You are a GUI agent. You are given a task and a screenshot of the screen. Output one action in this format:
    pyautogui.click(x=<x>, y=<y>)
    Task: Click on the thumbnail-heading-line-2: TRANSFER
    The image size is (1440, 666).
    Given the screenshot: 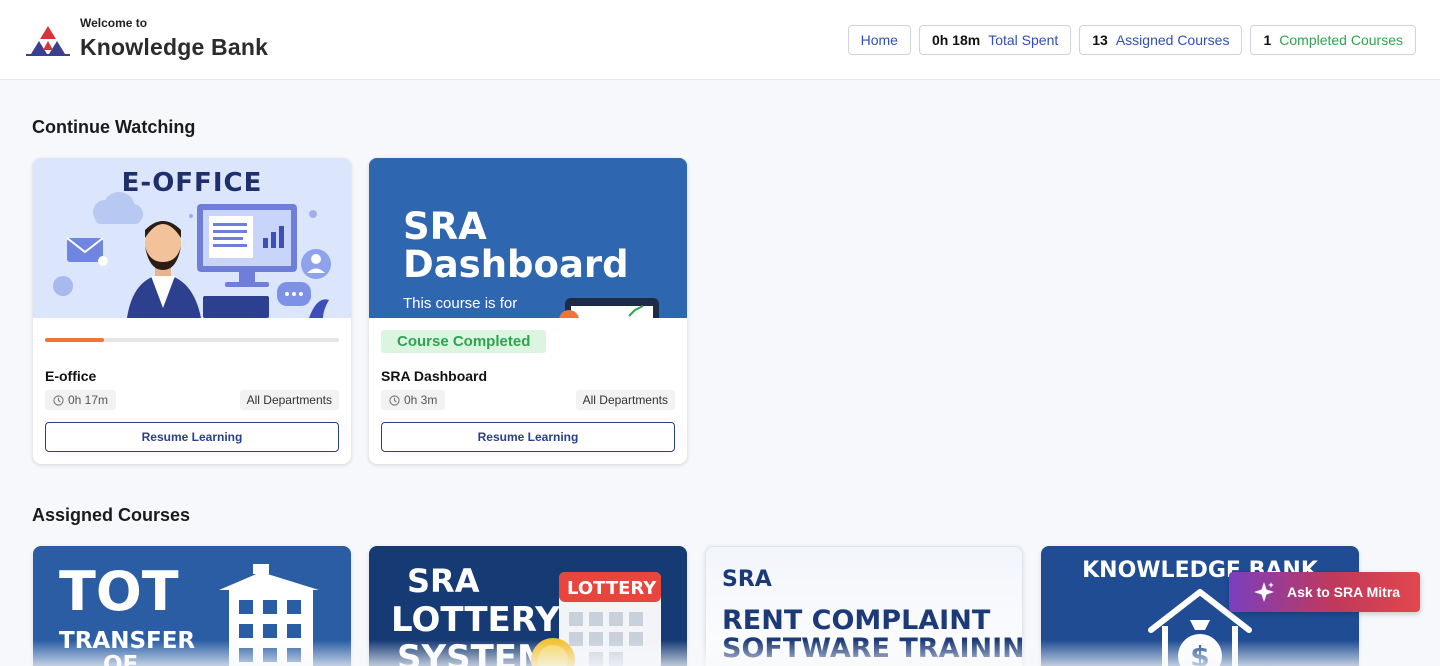 What is the action you would take?
    pyautogui.click(x=127, y=641)
    